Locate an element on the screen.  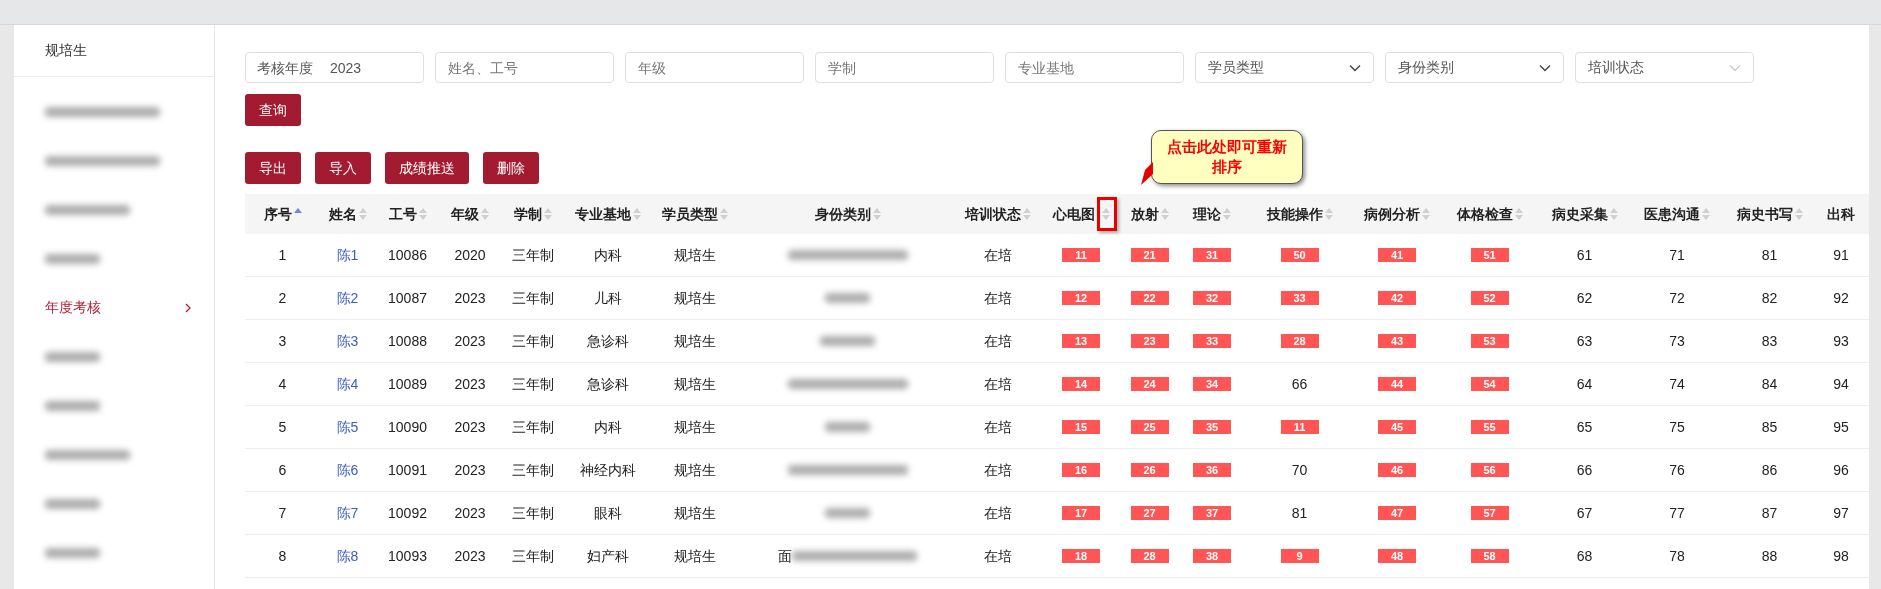
score-badge: 33 is located at coordinates (1299, 298).